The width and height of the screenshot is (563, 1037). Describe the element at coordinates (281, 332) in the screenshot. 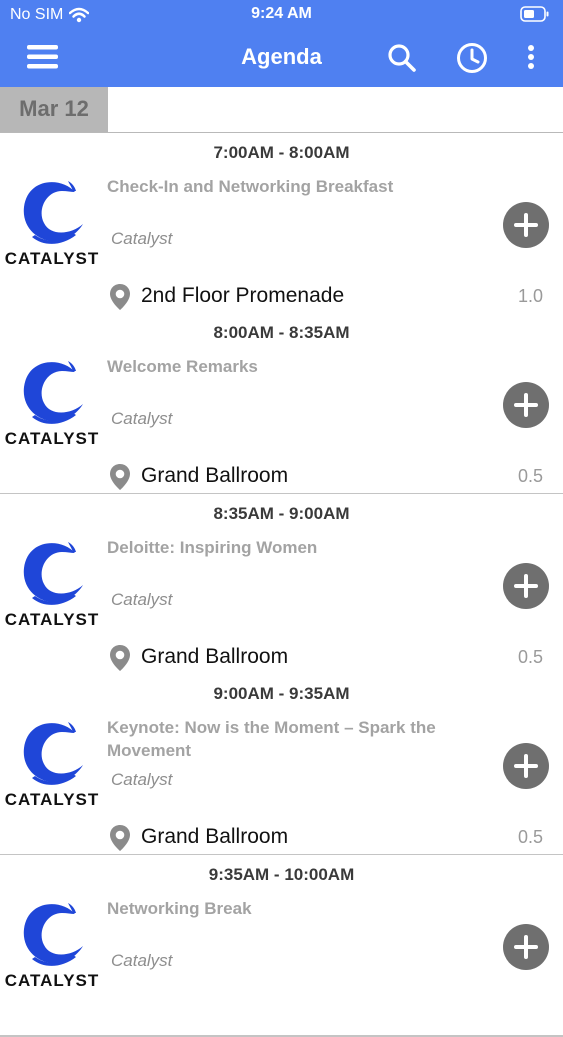

I see `session-time: 8:00AM - 8:35AM` at that location.